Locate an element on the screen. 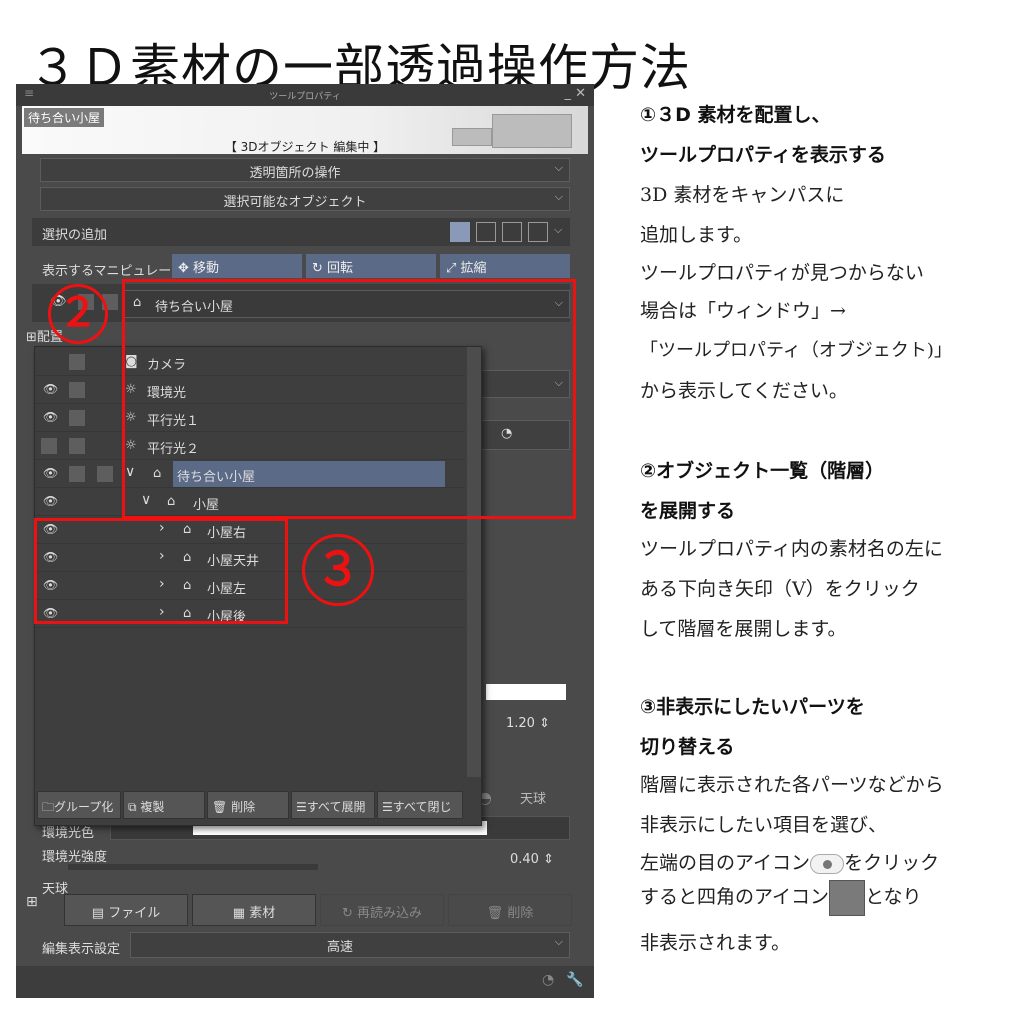 This screenshot has height=1024, width=1024. folder-icon: 🗀 is located at coordinates (48, 807).